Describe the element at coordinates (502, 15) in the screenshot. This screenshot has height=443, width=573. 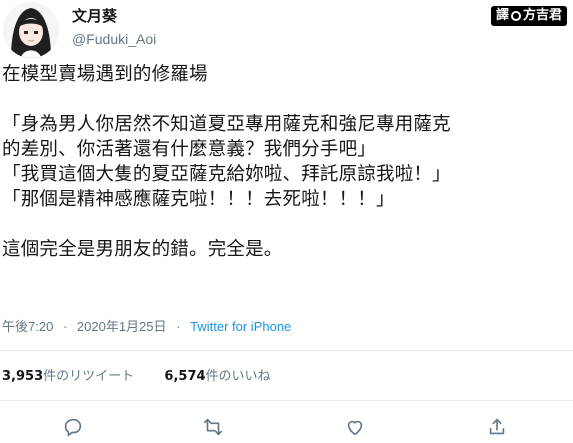
I see `translator-prefix: 譯` at that location.